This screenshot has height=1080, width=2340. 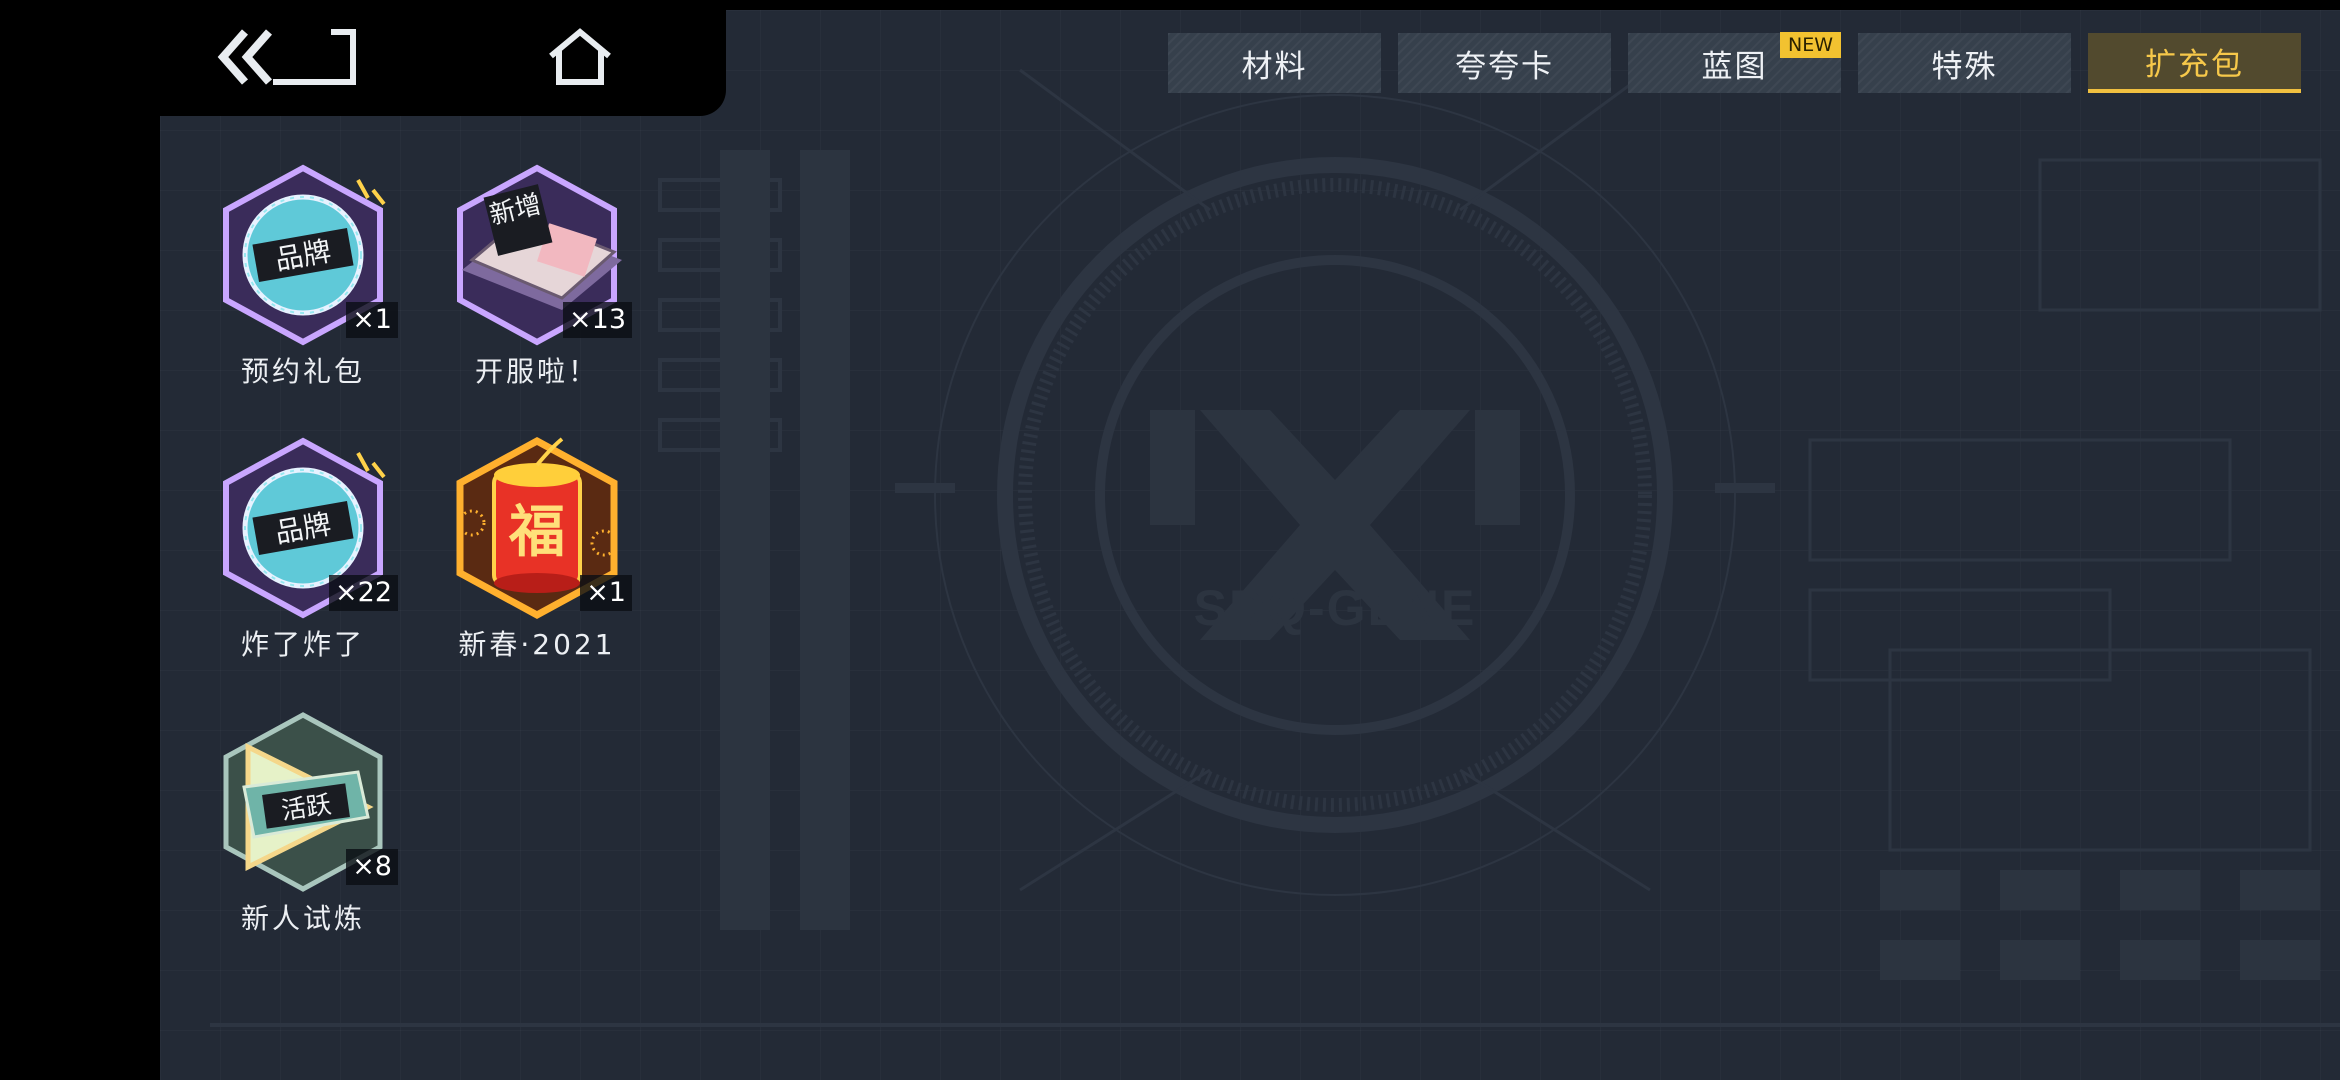 I want to click on item-name: 预约礼包, so click(x=302, y=371).